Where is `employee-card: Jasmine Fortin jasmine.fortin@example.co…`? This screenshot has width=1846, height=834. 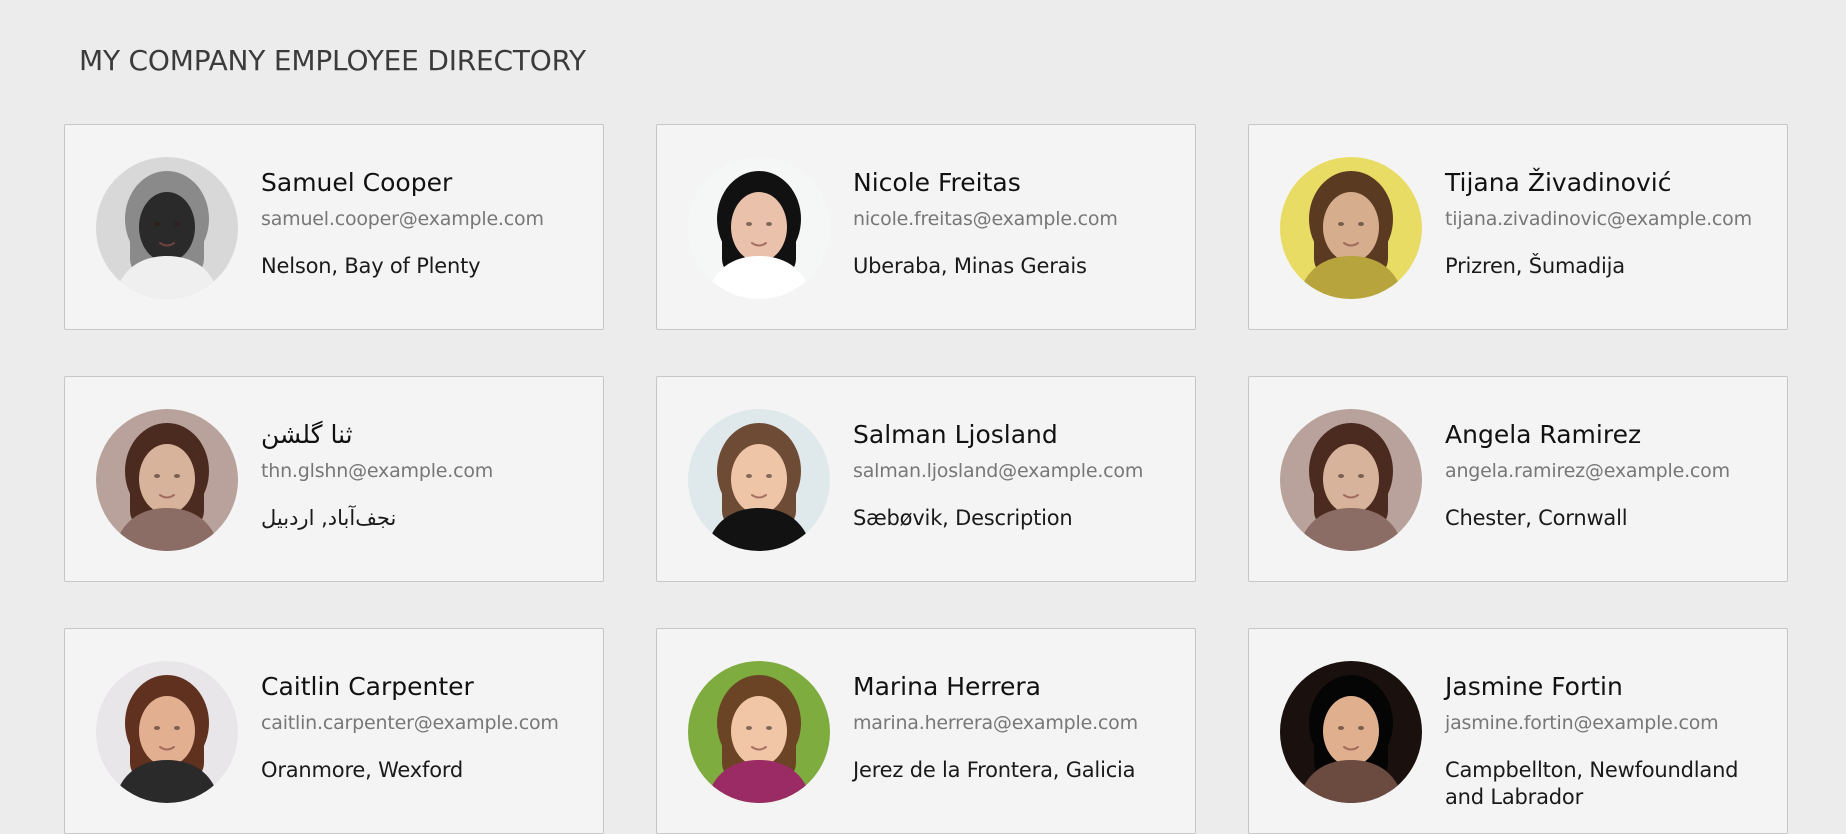 employee-card: Jasmine Fortin jasmine.fortin@example.co… is located at coordinates (1518, 731).